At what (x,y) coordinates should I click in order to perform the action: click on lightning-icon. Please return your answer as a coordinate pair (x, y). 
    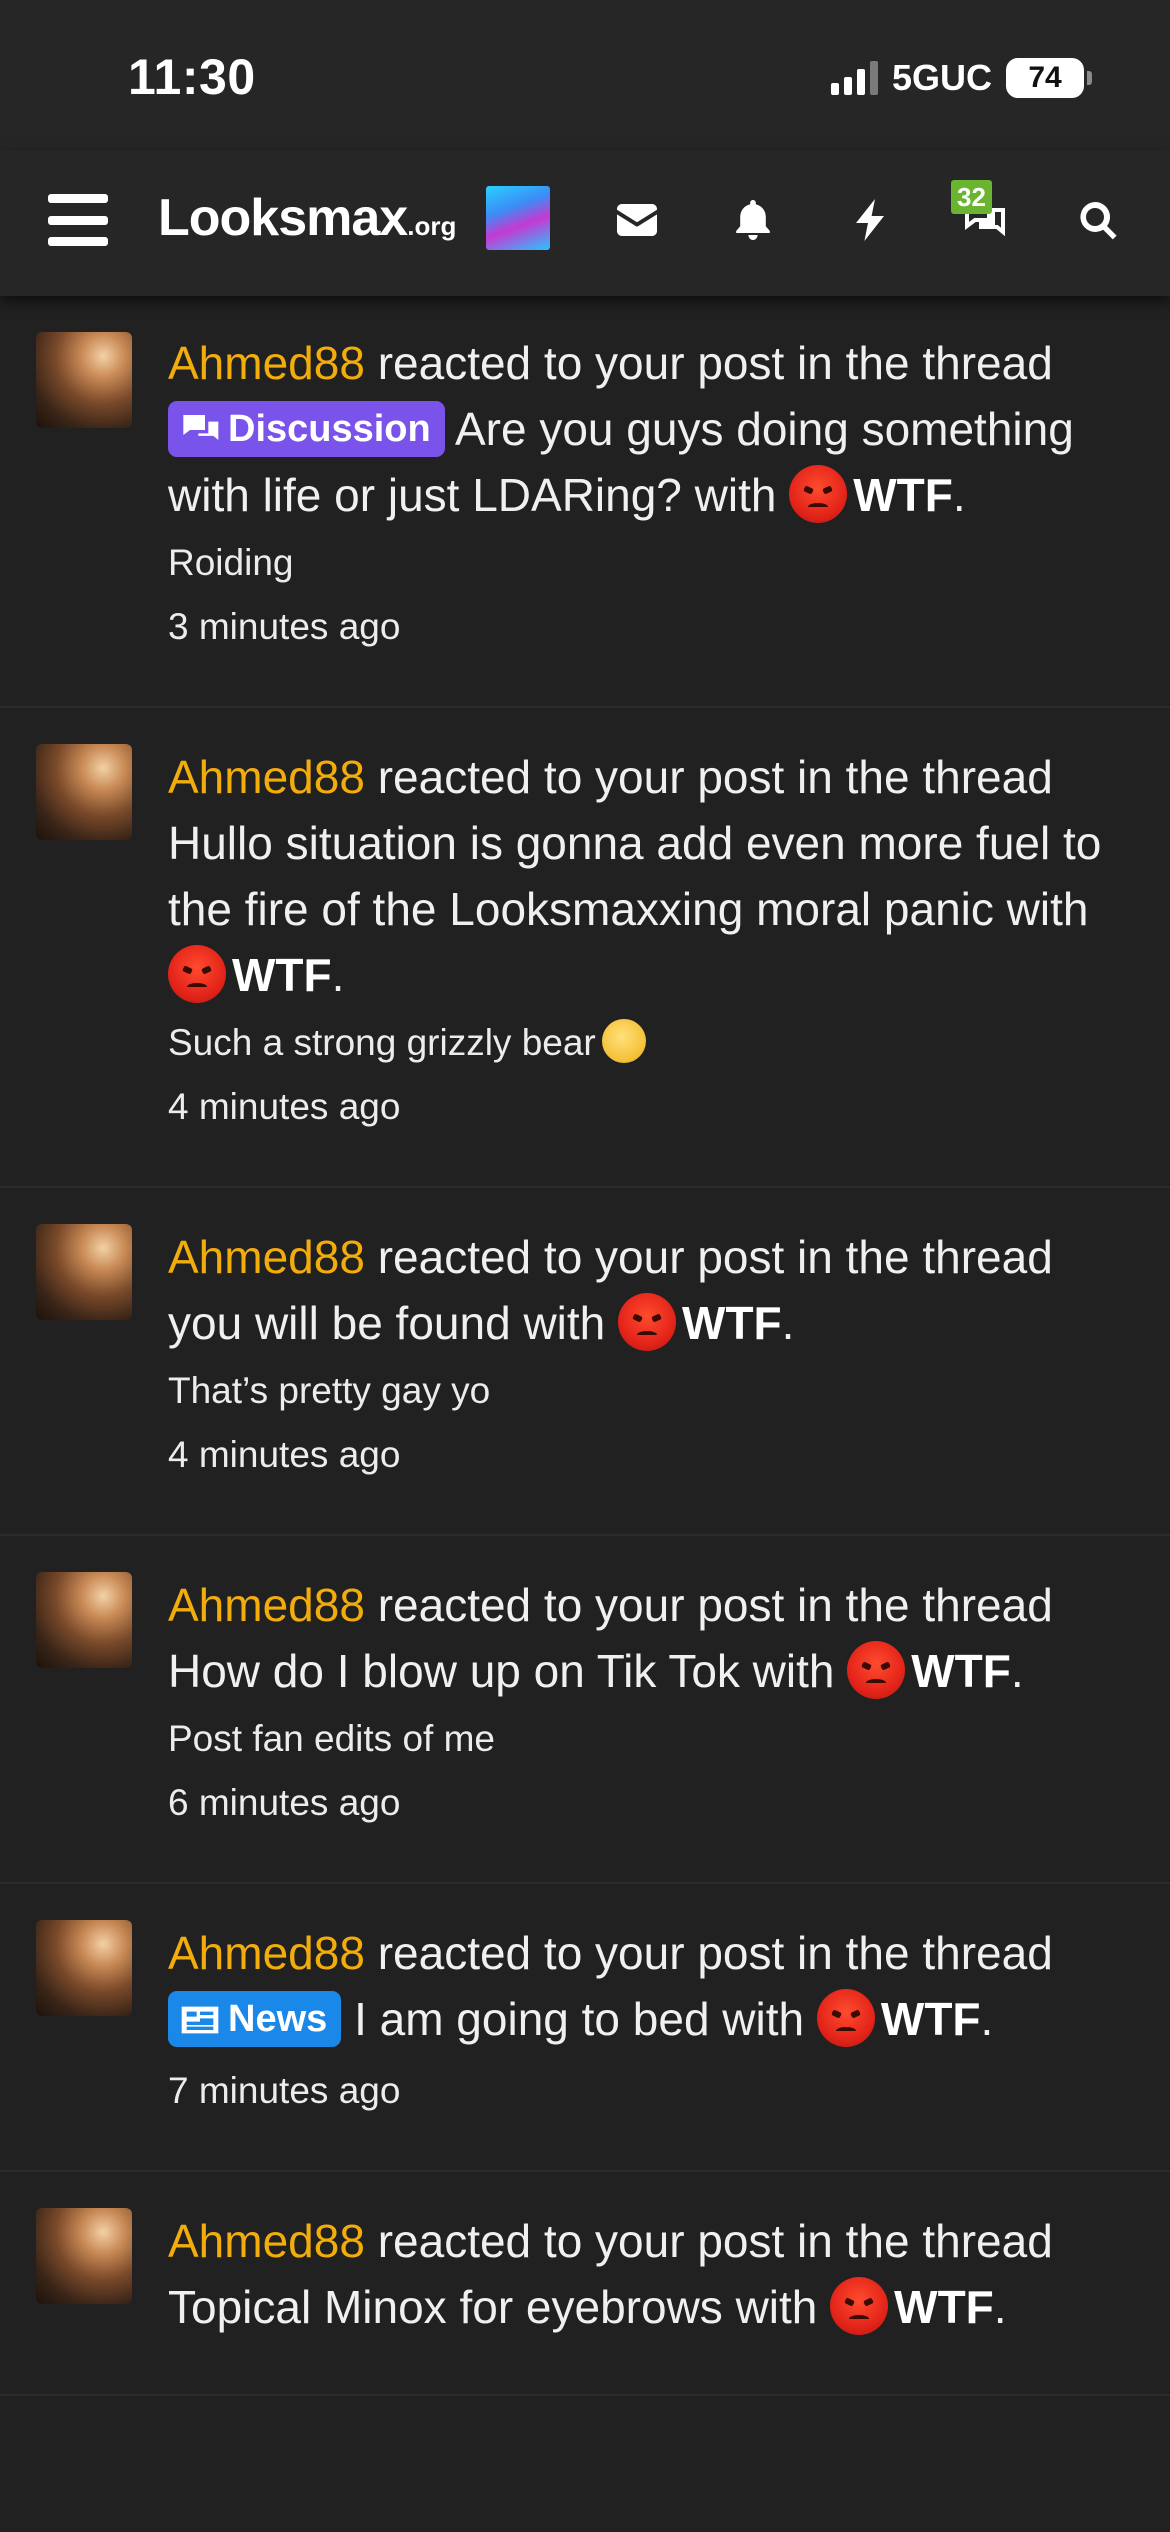
    Looking at the image, I should click on (870, 220).